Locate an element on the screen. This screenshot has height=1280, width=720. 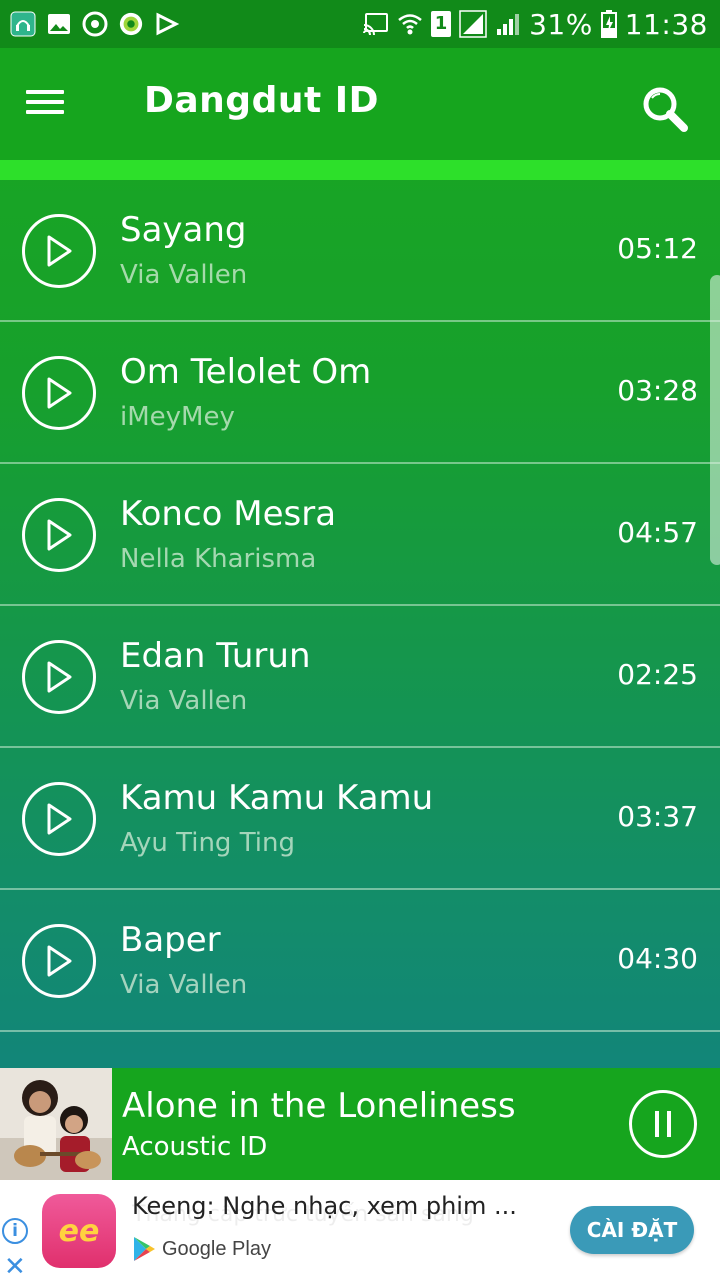
ad-close-icon: ✕ is located at coordinates (15, 1266).